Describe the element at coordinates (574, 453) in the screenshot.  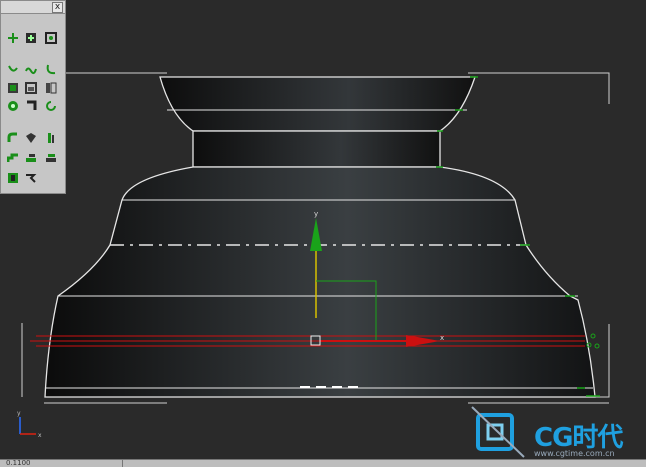
I see `watermark-url: www.cgtime.com.cn` at that location.